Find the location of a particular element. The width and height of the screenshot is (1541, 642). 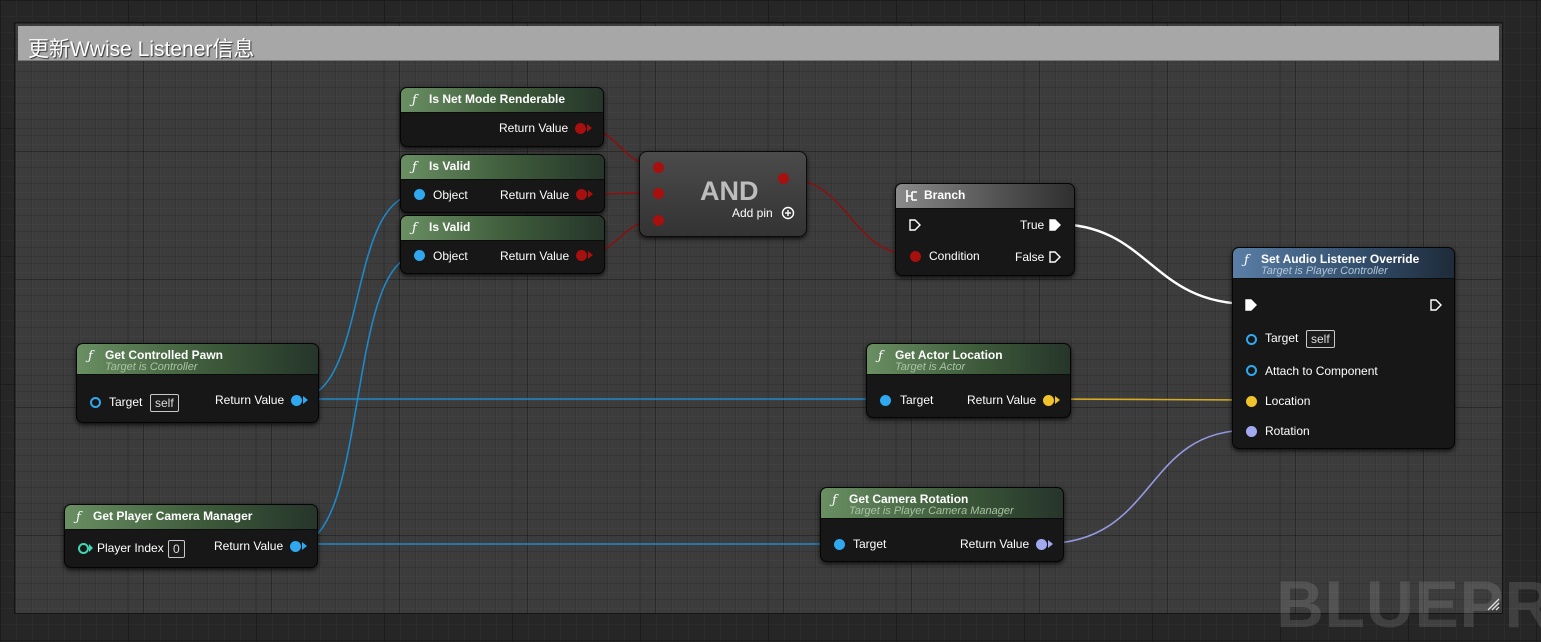

node-subtitle: Target is Controller is located at coordinates (151, 367).